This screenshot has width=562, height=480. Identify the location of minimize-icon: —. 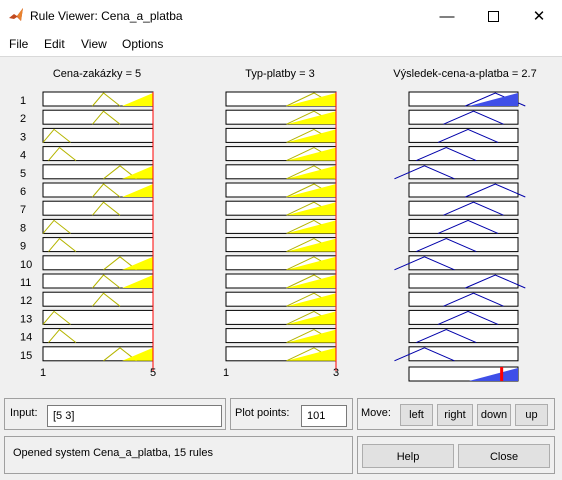
(447, 16).